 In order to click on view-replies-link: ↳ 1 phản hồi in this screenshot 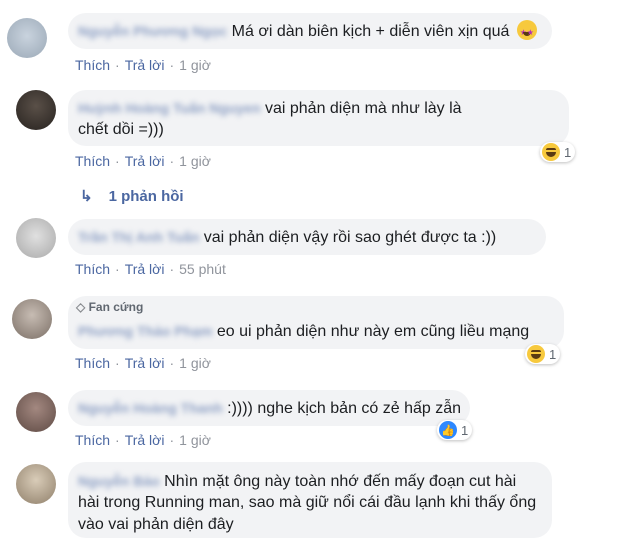, I will do `click(132, 196)`.